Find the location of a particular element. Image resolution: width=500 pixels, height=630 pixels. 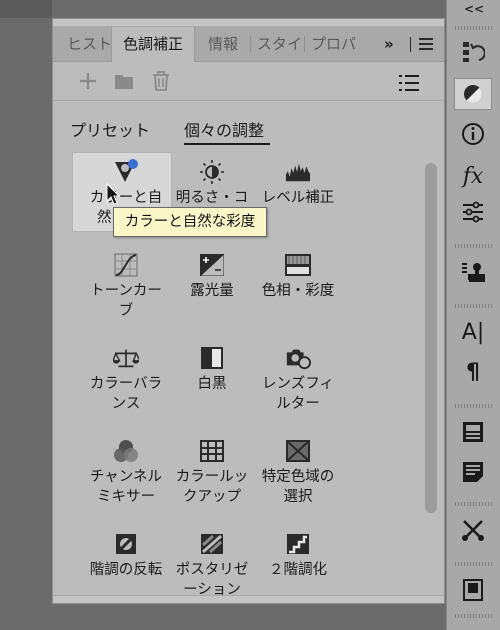

paragraph-label: ¶ is located at coordinates (473, 372).